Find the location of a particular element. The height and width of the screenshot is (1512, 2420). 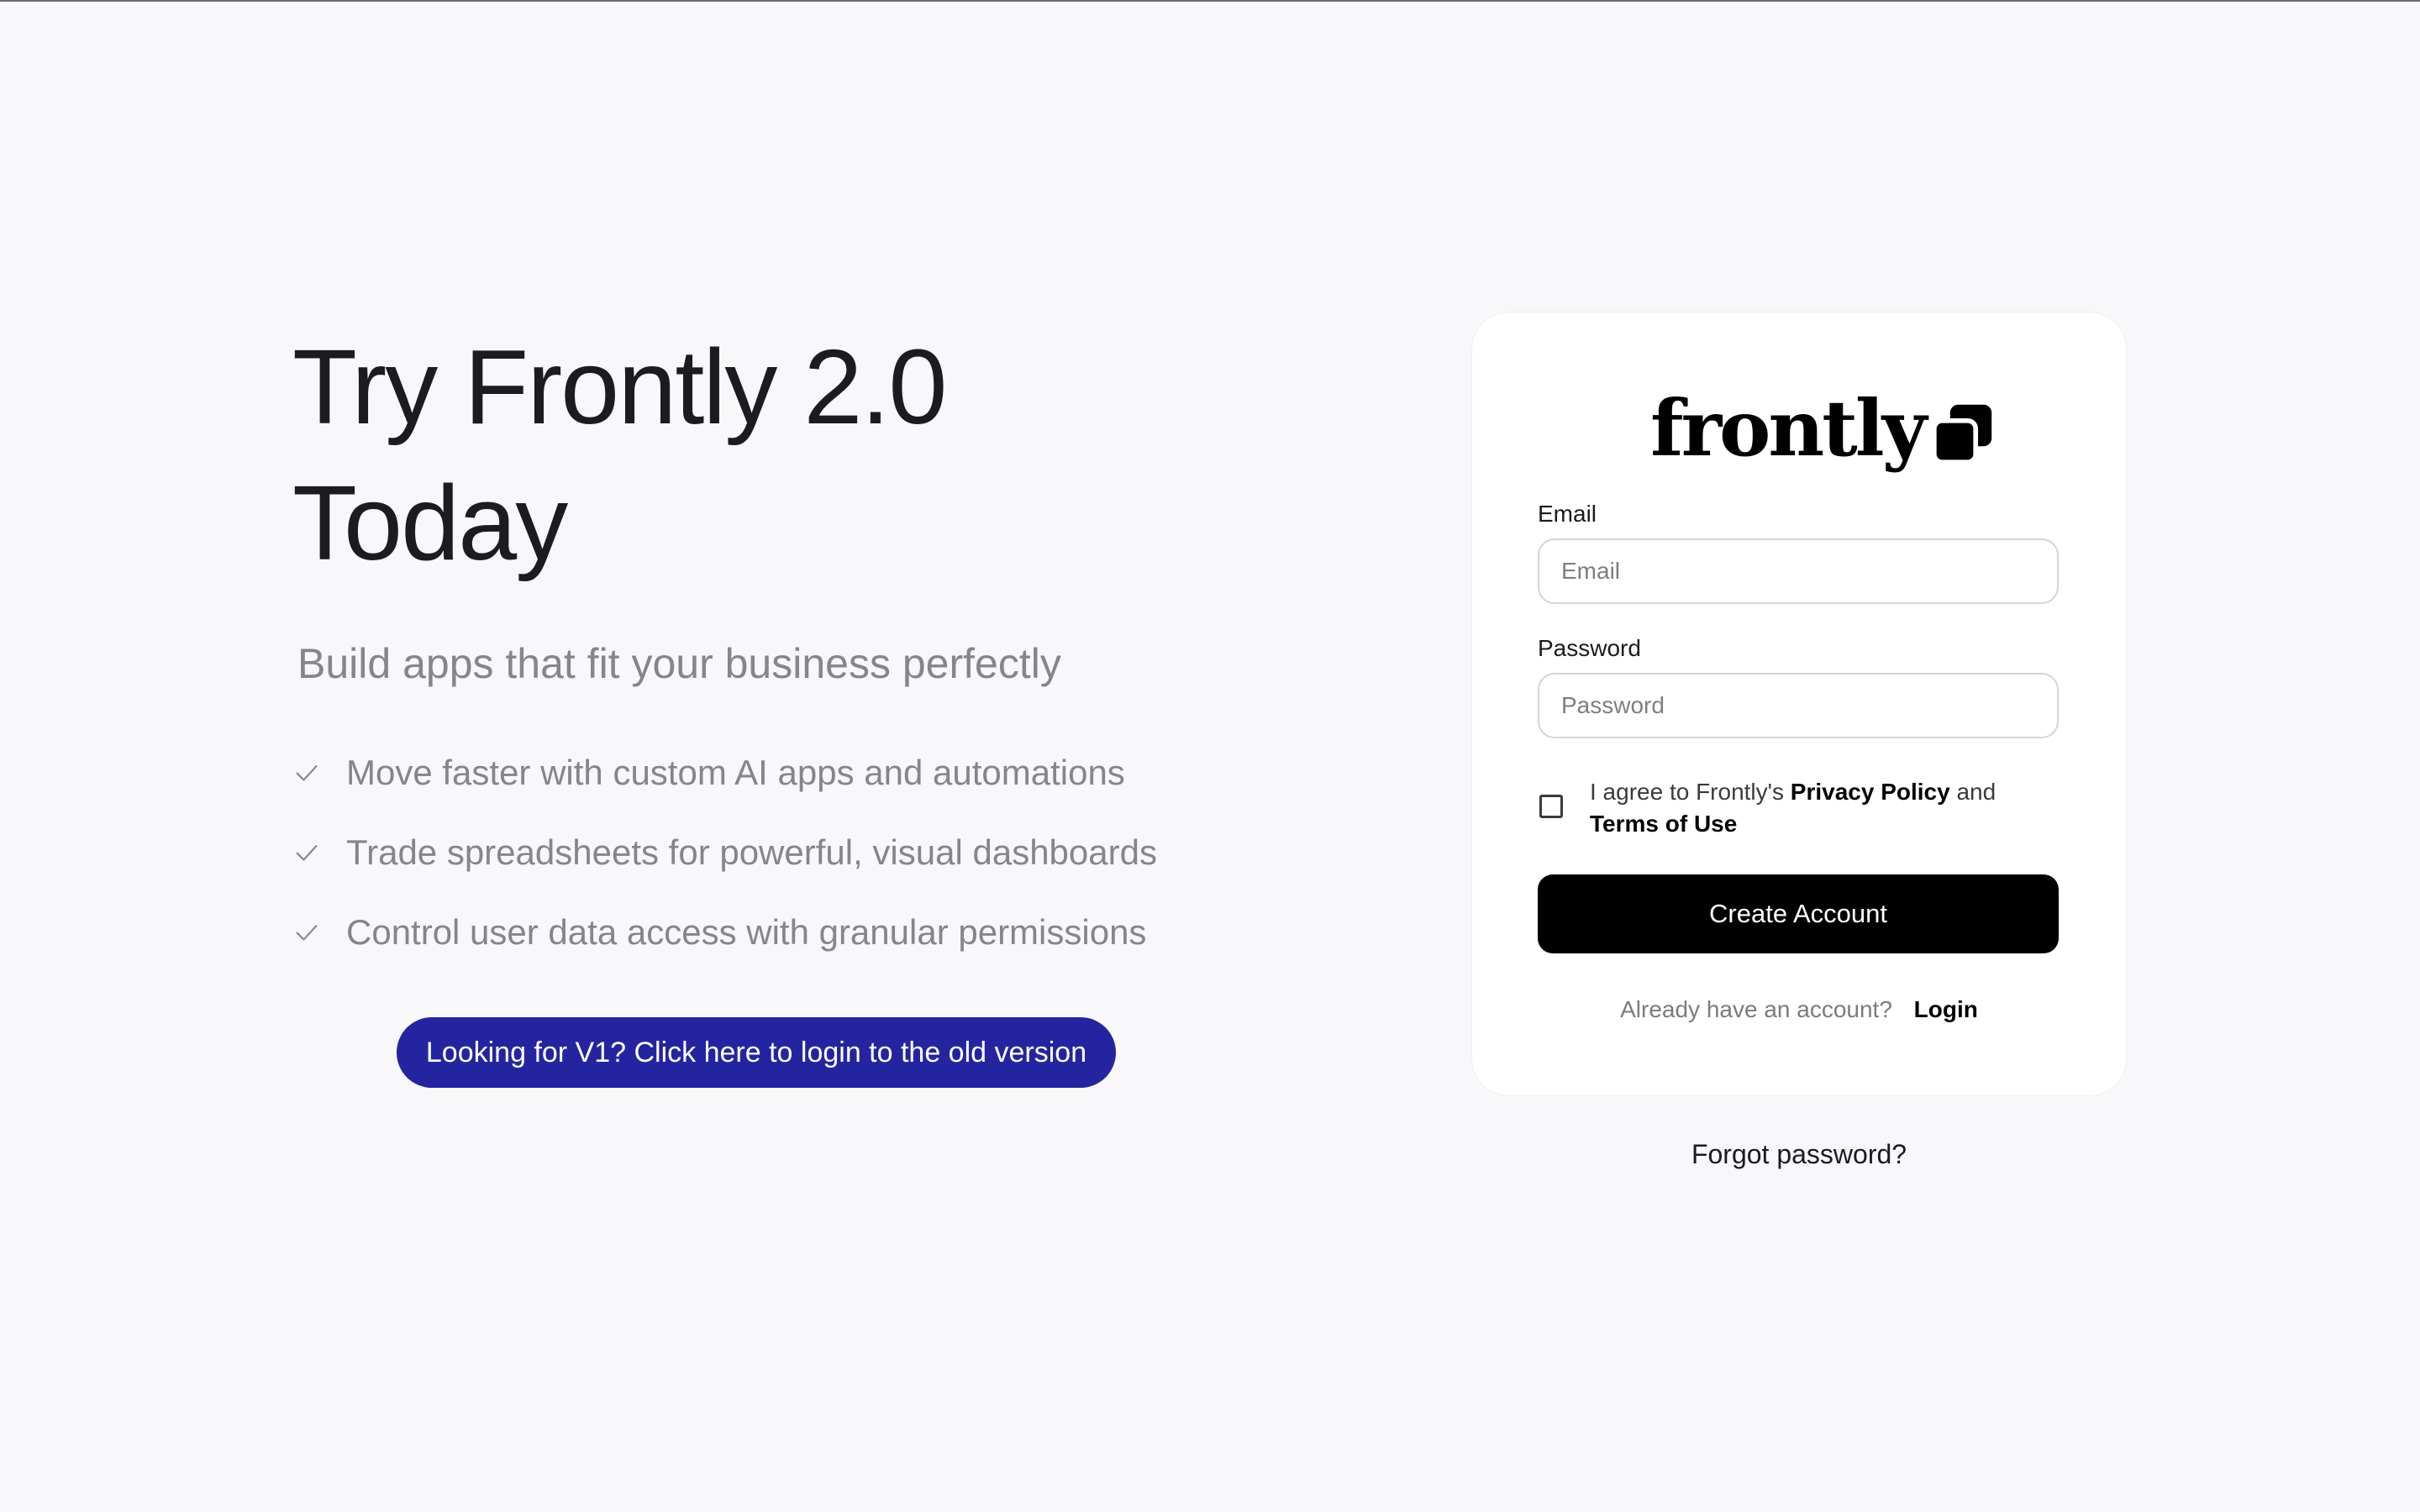

login-prompt: Already have an account? is located at coordinates (1756, 1009).